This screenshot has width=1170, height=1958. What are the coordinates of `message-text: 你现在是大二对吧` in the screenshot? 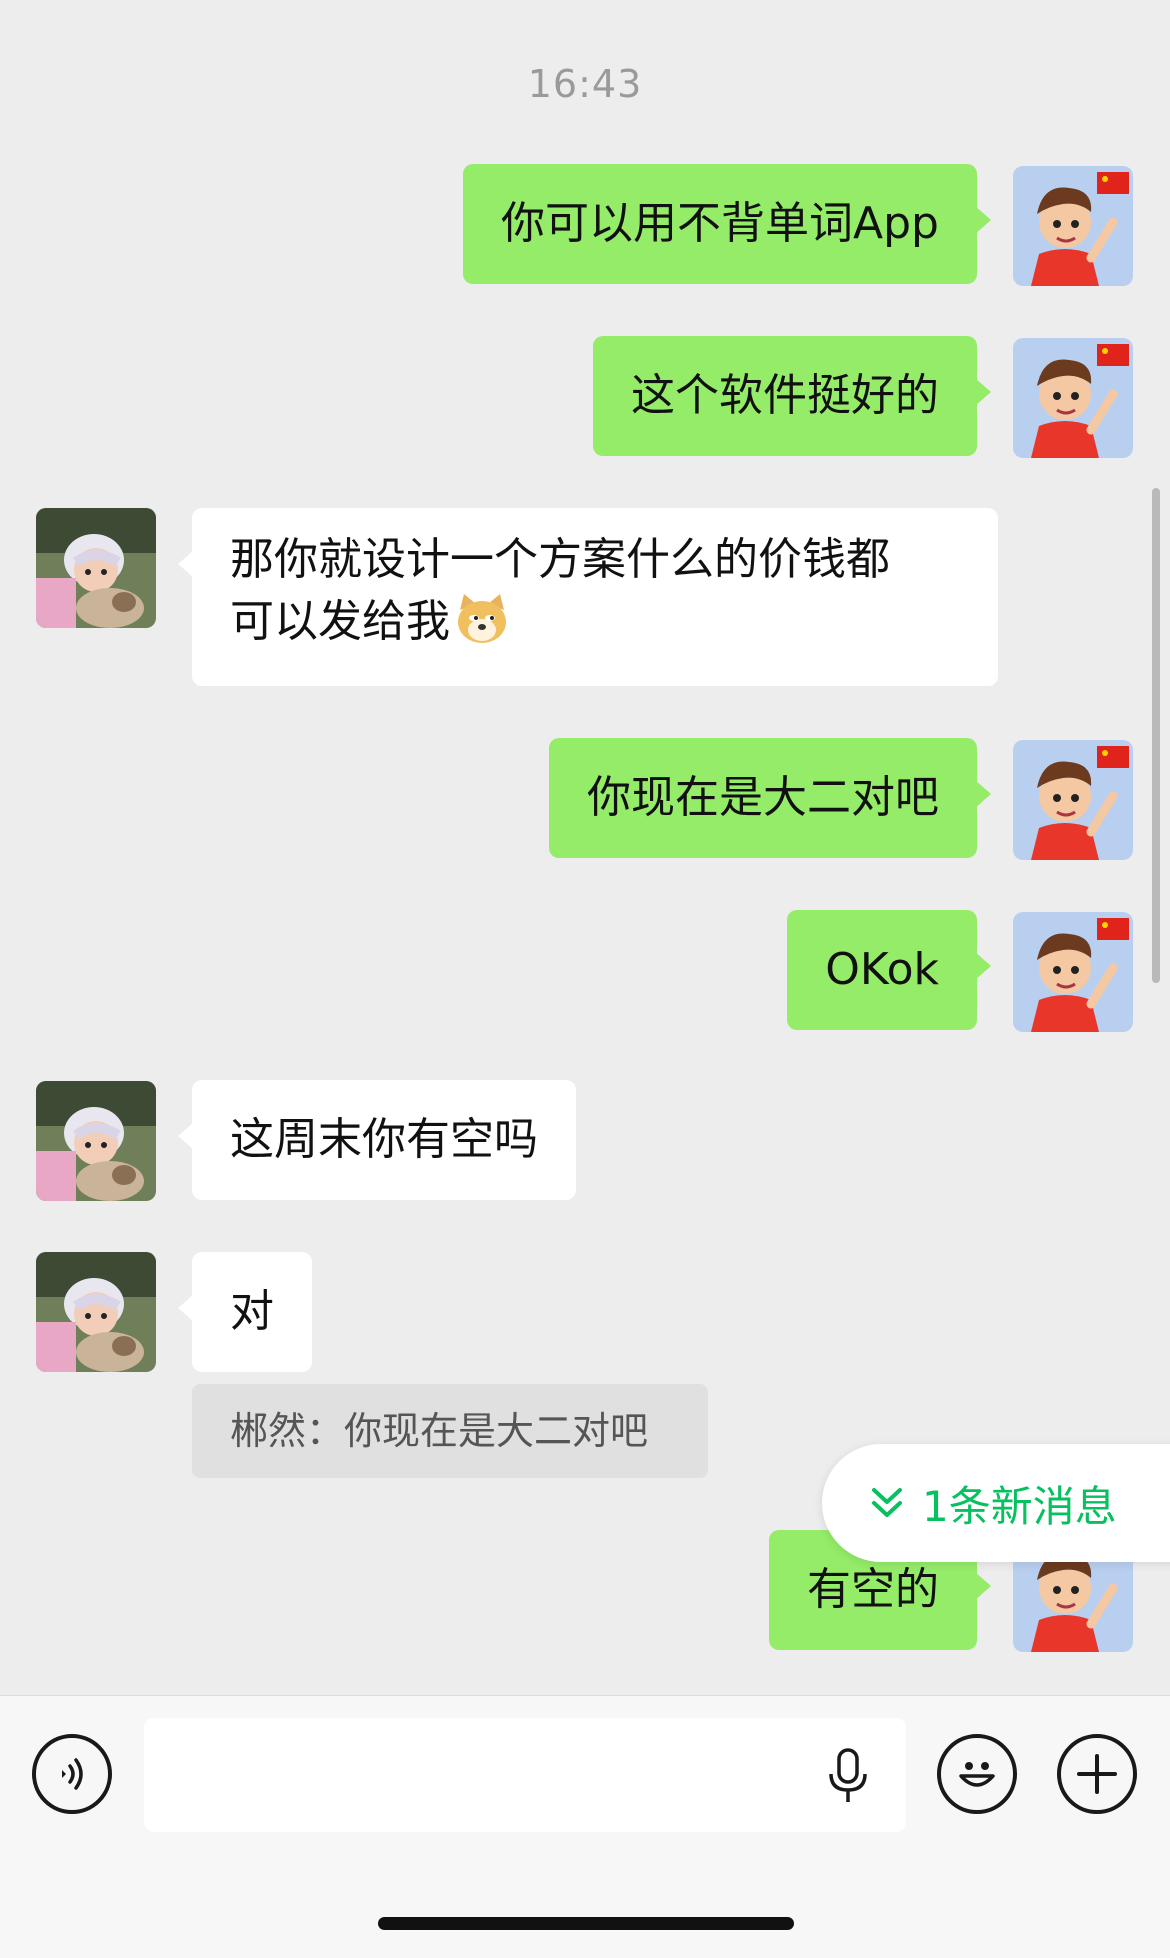 It's located at (763, 797).